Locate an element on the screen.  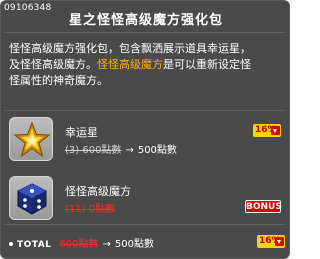
item-new-price: 500點數 is located at coordinates (157, 150).